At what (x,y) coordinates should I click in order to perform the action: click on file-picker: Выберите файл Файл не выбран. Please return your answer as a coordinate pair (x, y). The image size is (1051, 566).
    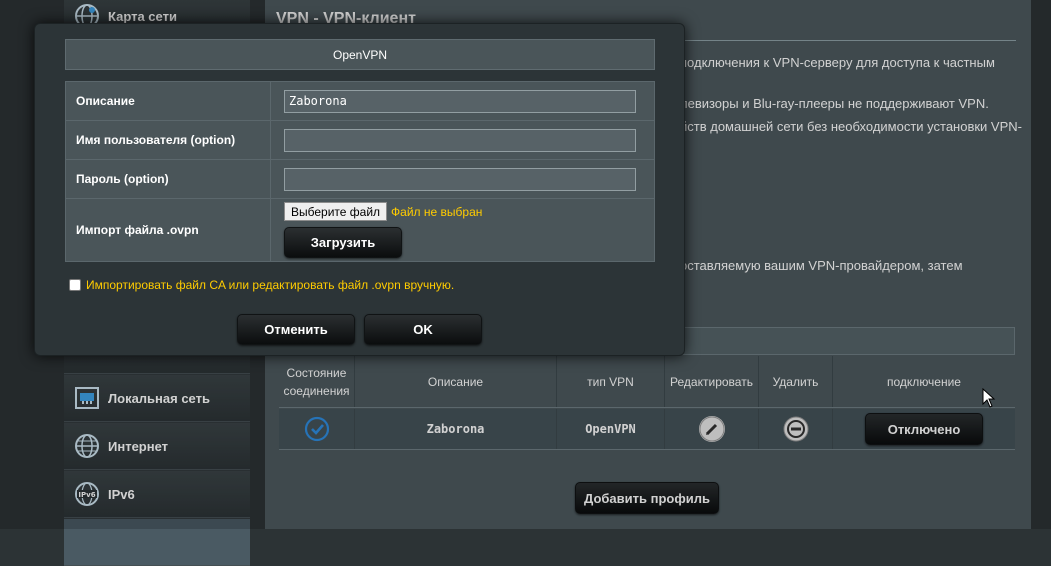
    Looking at the image, I should click on (383, 211).